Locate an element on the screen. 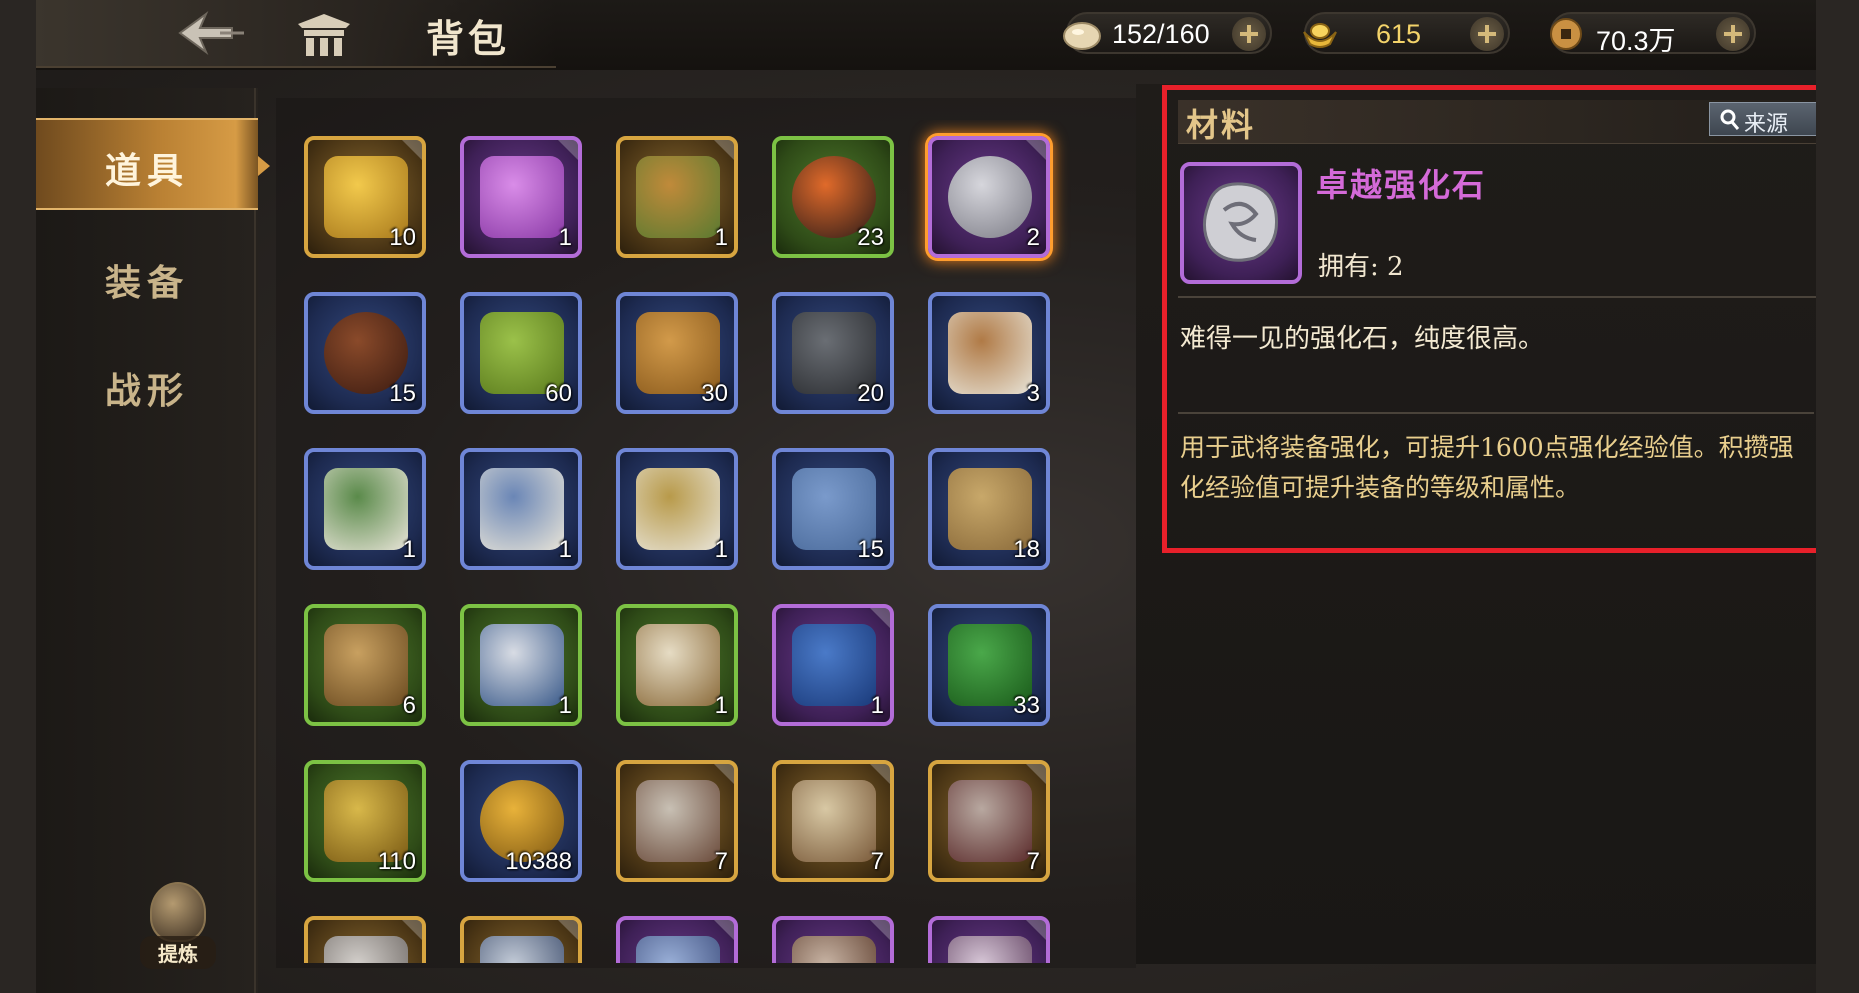  silver-stone-icon is located at coordinates (990, 197).